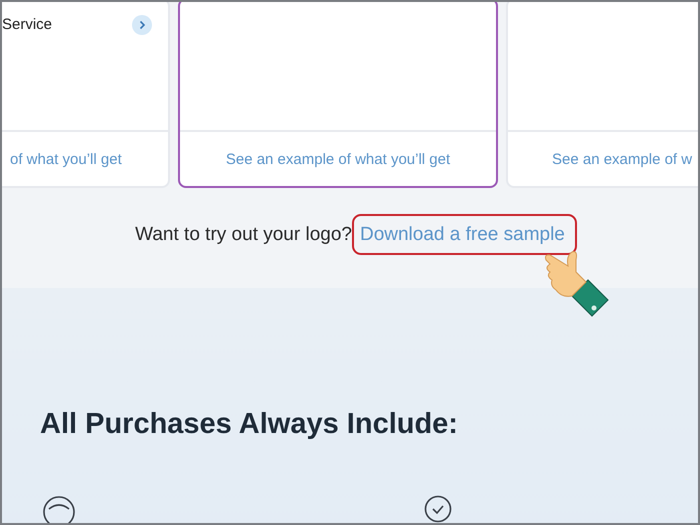 The width and height of the screenshot is (700, 525). What do you see at coordinates (338, 159) in the screenshot?
I see `example-link: See an example of what you’ll get` at bounding box center [338, 159].